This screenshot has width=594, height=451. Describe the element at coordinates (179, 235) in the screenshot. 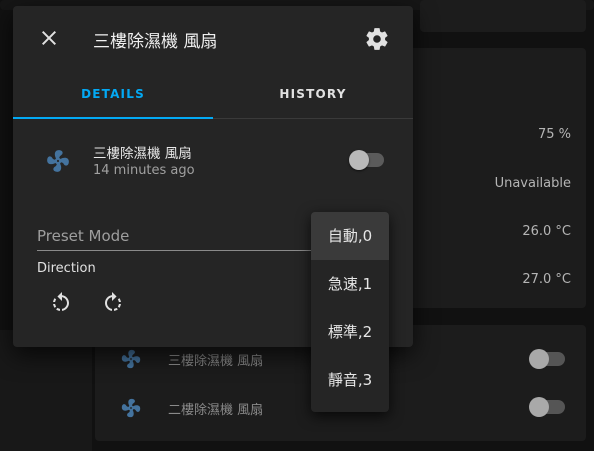

I see `preset-mode-select: Preset Mode` at that location.